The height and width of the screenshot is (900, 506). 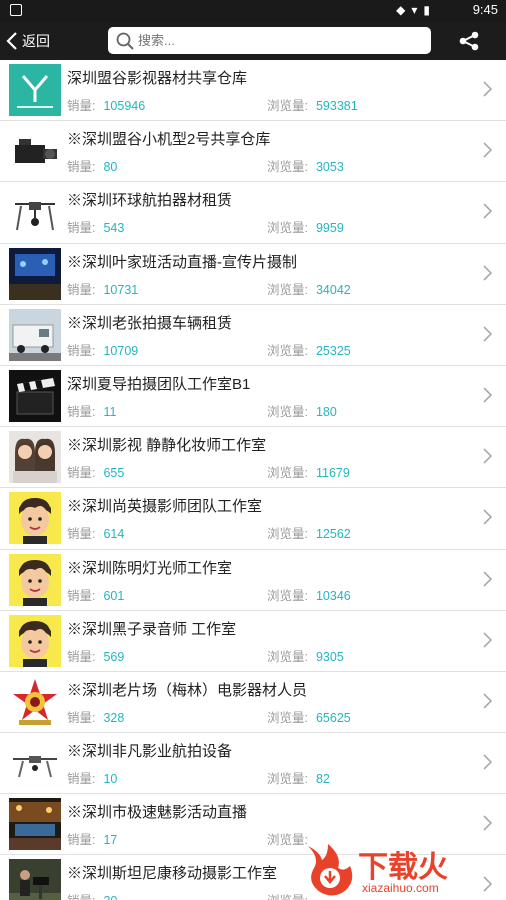 I want to click on watermark-url: xiazaihuo.com, so click(x=400, y=888).